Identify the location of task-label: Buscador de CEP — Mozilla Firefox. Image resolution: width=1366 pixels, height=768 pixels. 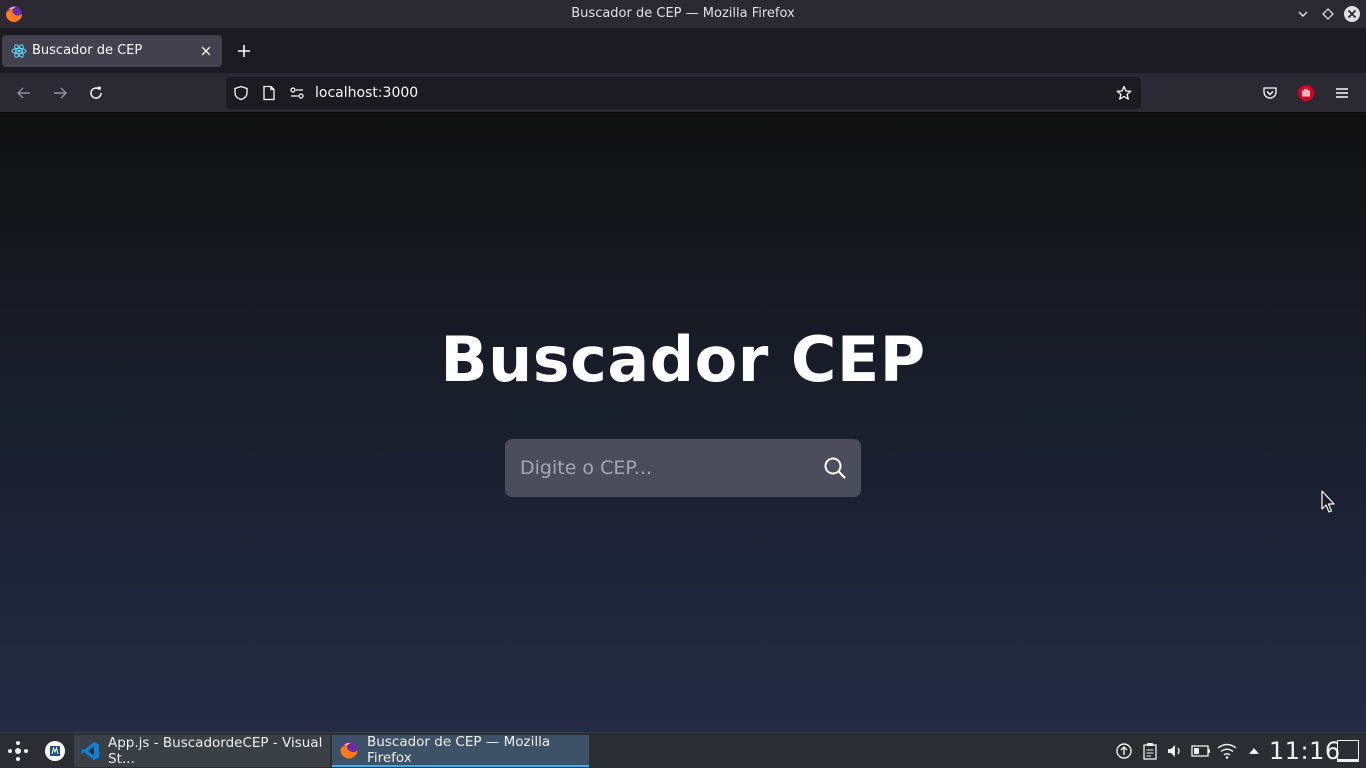
(459, 750).